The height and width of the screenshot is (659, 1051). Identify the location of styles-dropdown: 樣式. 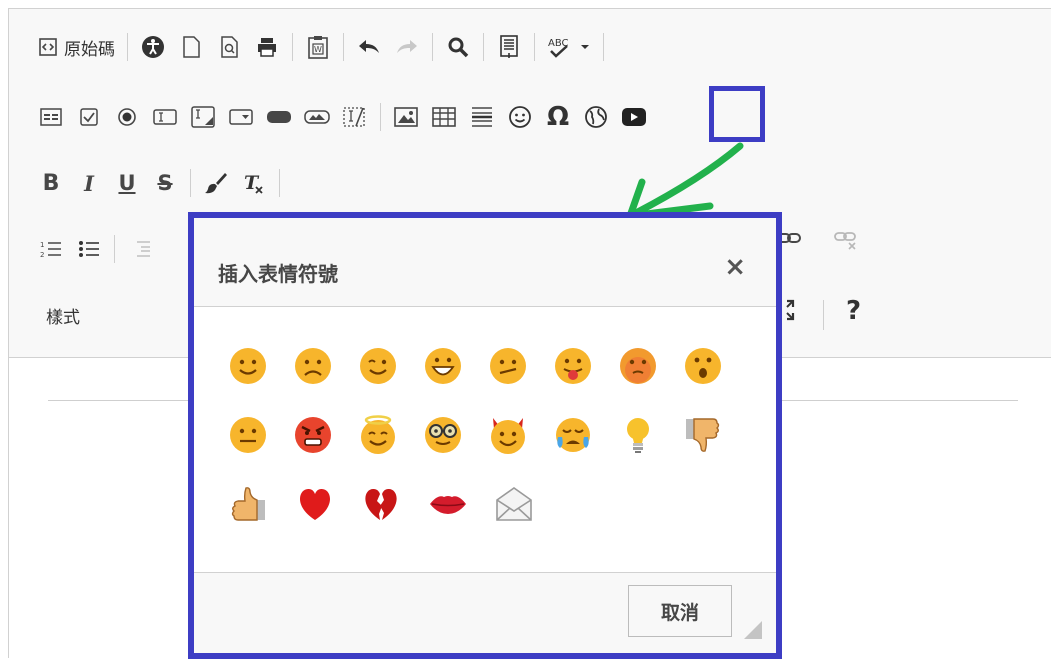
(63, 315).